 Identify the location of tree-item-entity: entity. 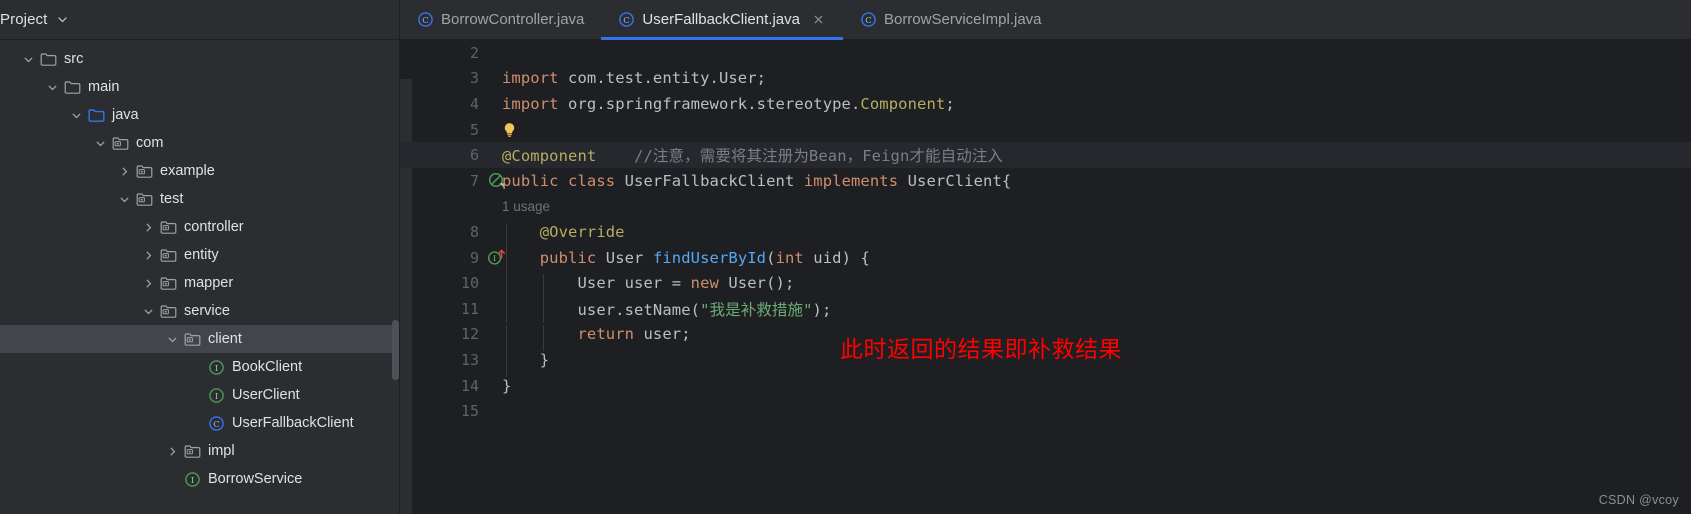
(200, 255).